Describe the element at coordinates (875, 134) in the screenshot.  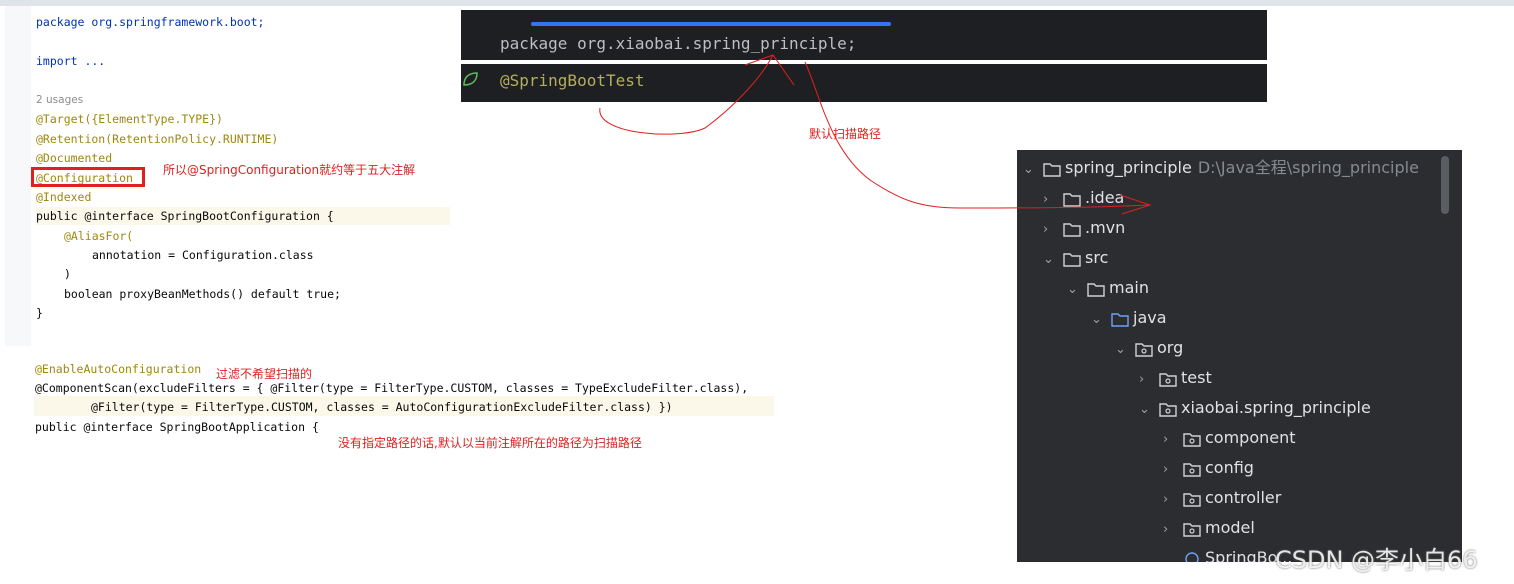
I see `hand-drawn-arrows` at that location.